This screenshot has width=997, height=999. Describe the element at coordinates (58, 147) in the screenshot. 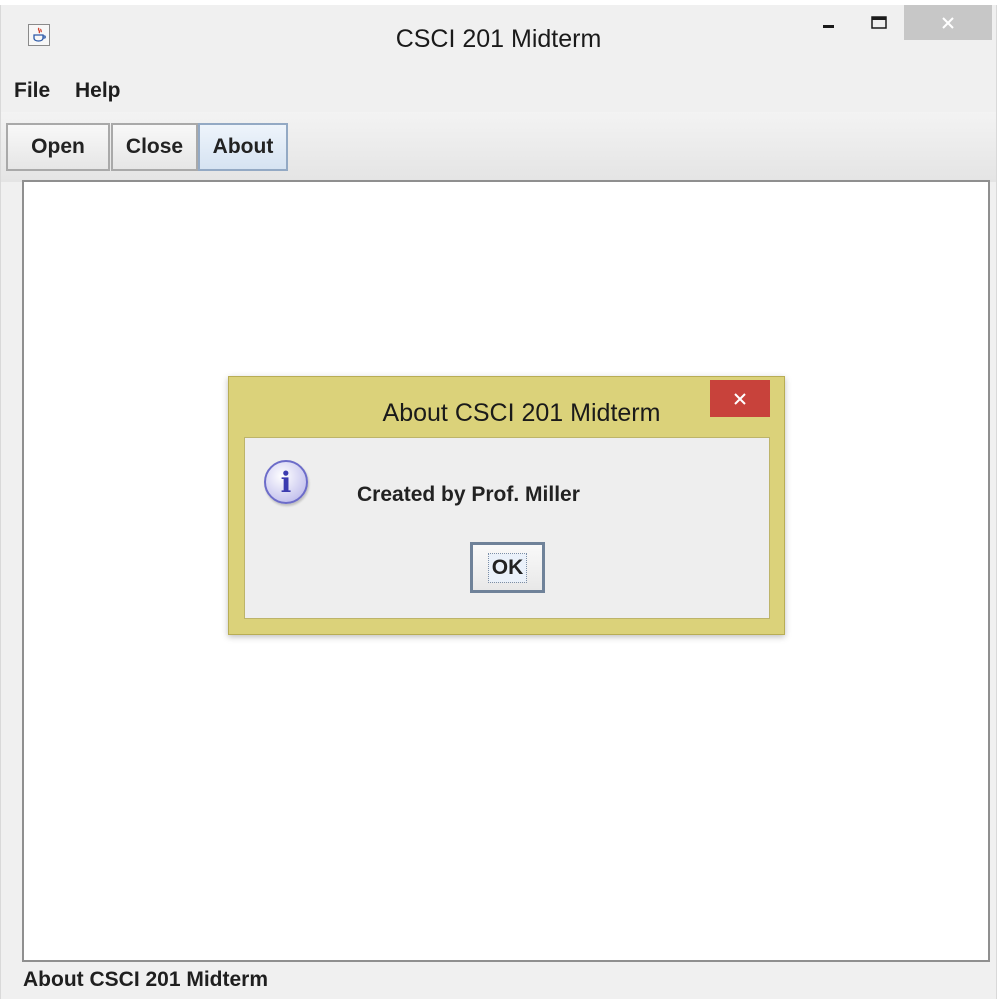

I see `open-button: Open` at that location.